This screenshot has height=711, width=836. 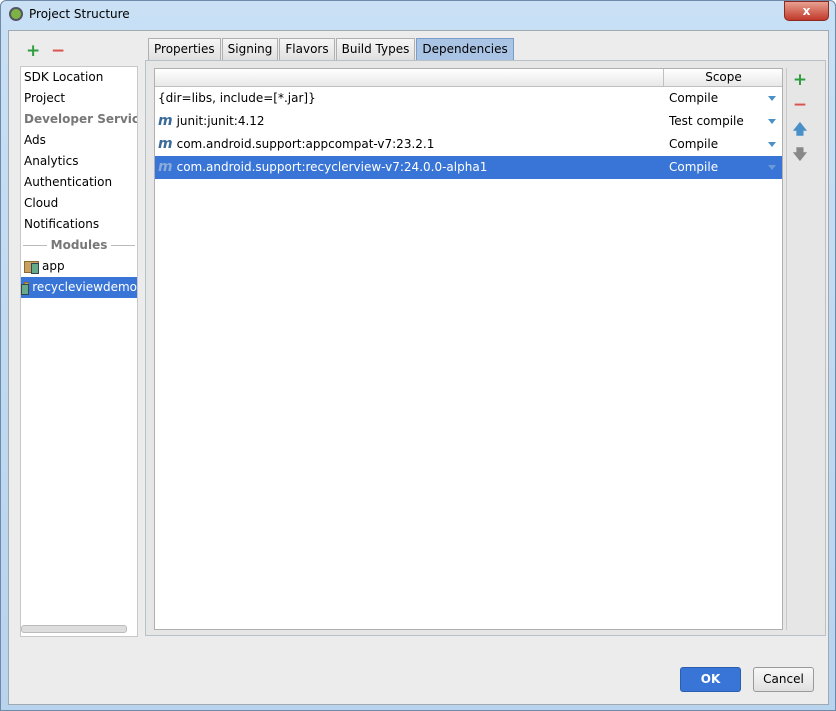 I want to click on move-up-button: 🡅, so click(x=800, y=130).